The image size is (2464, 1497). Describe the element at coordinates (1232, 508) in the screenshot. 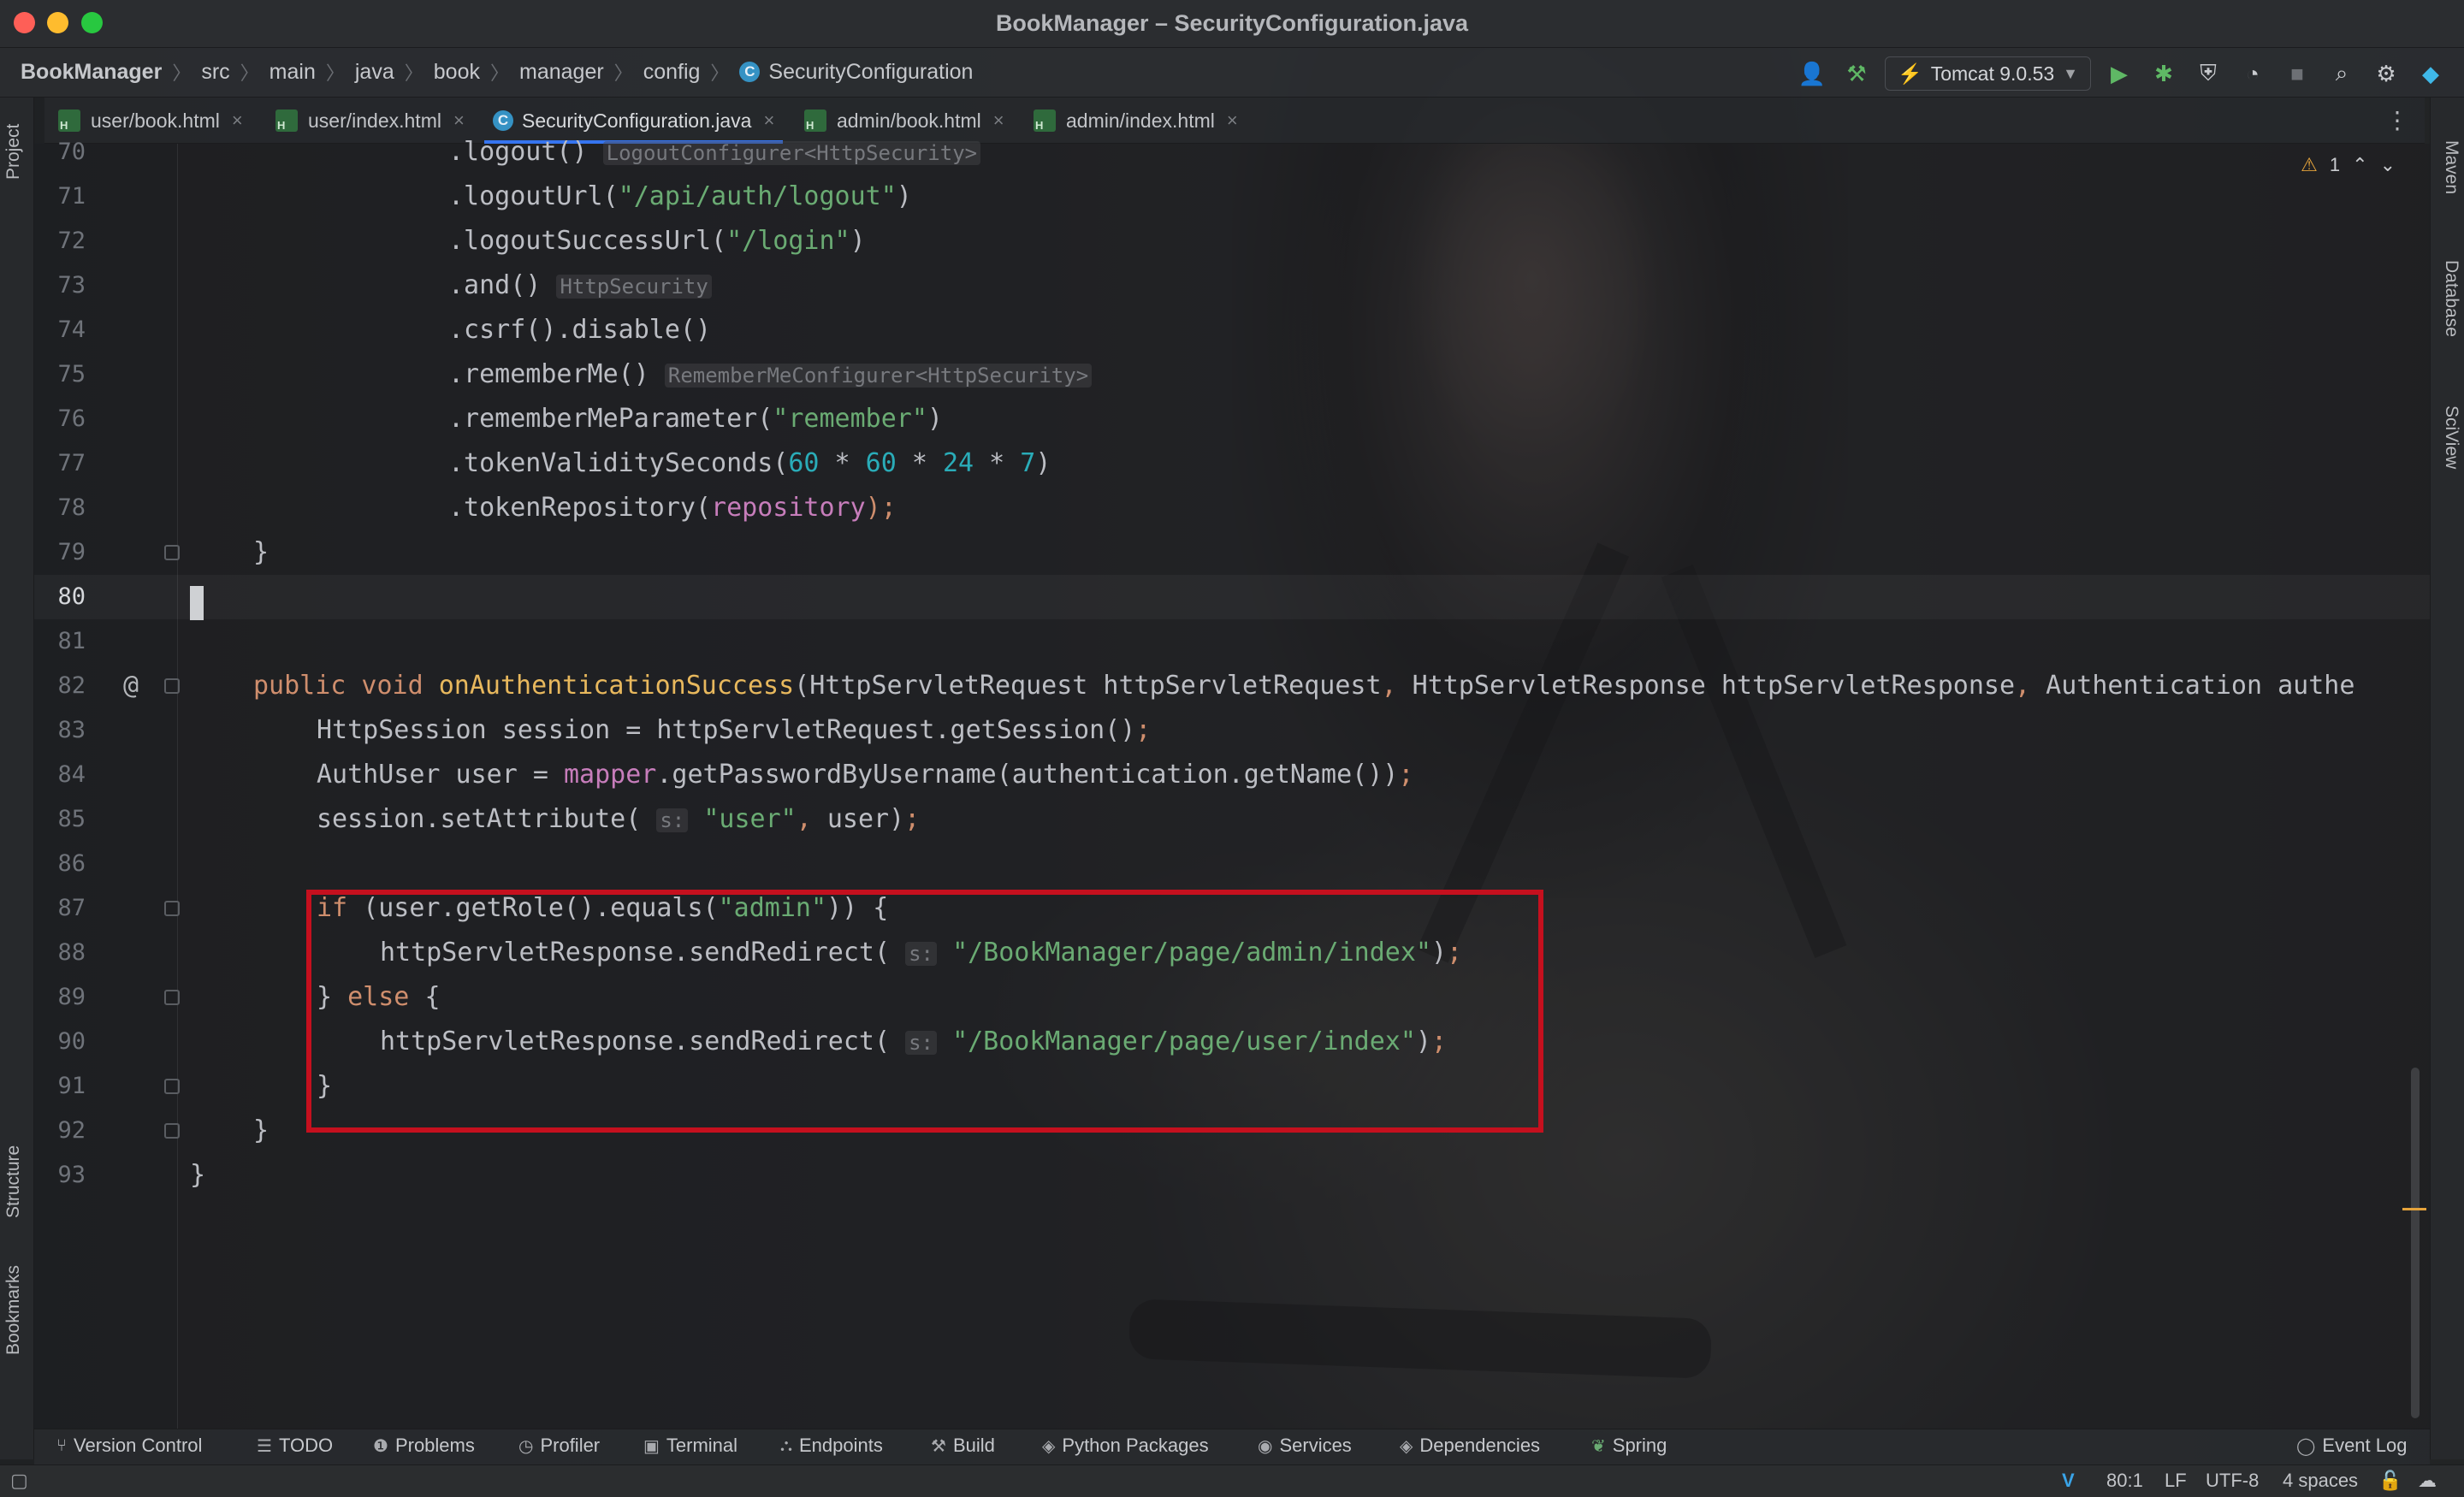

I see `code-line: 78 .tokenRepository(repository);` at that location.